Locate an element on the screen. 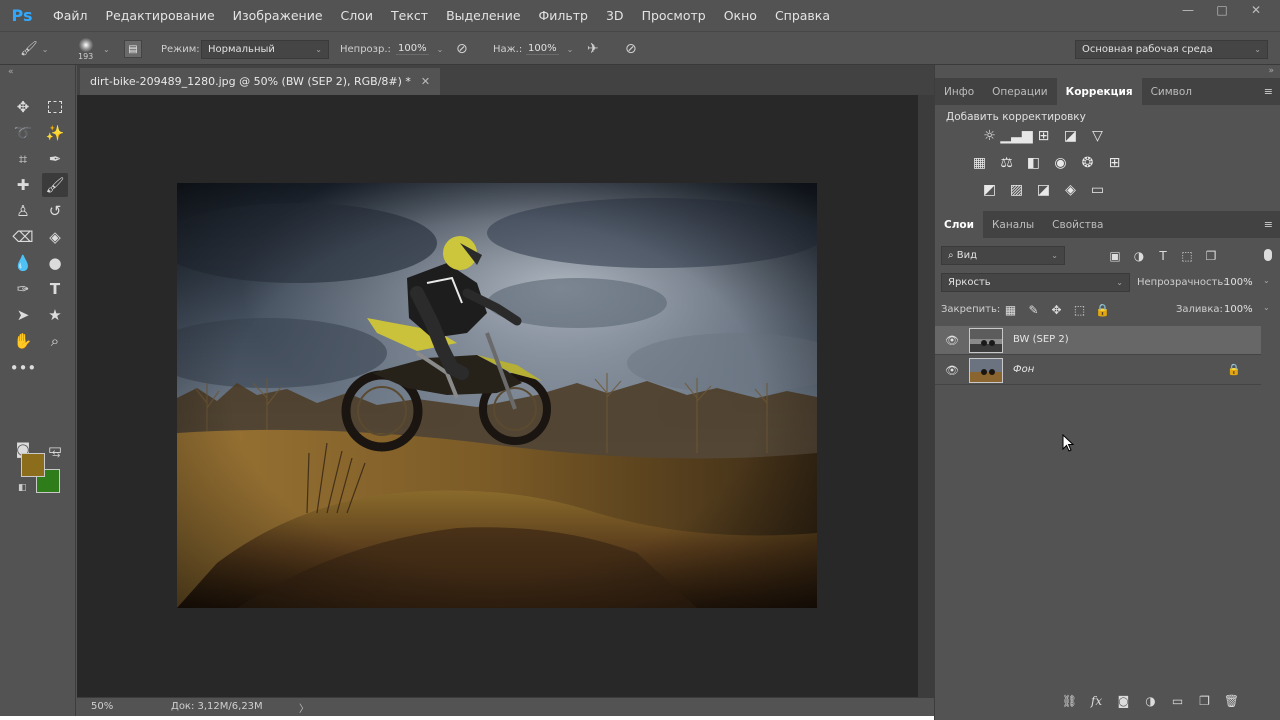 This screenshot has width=1280, height=720. channel-mixer-icon: ❂ is located at coordinates (1087, 163).